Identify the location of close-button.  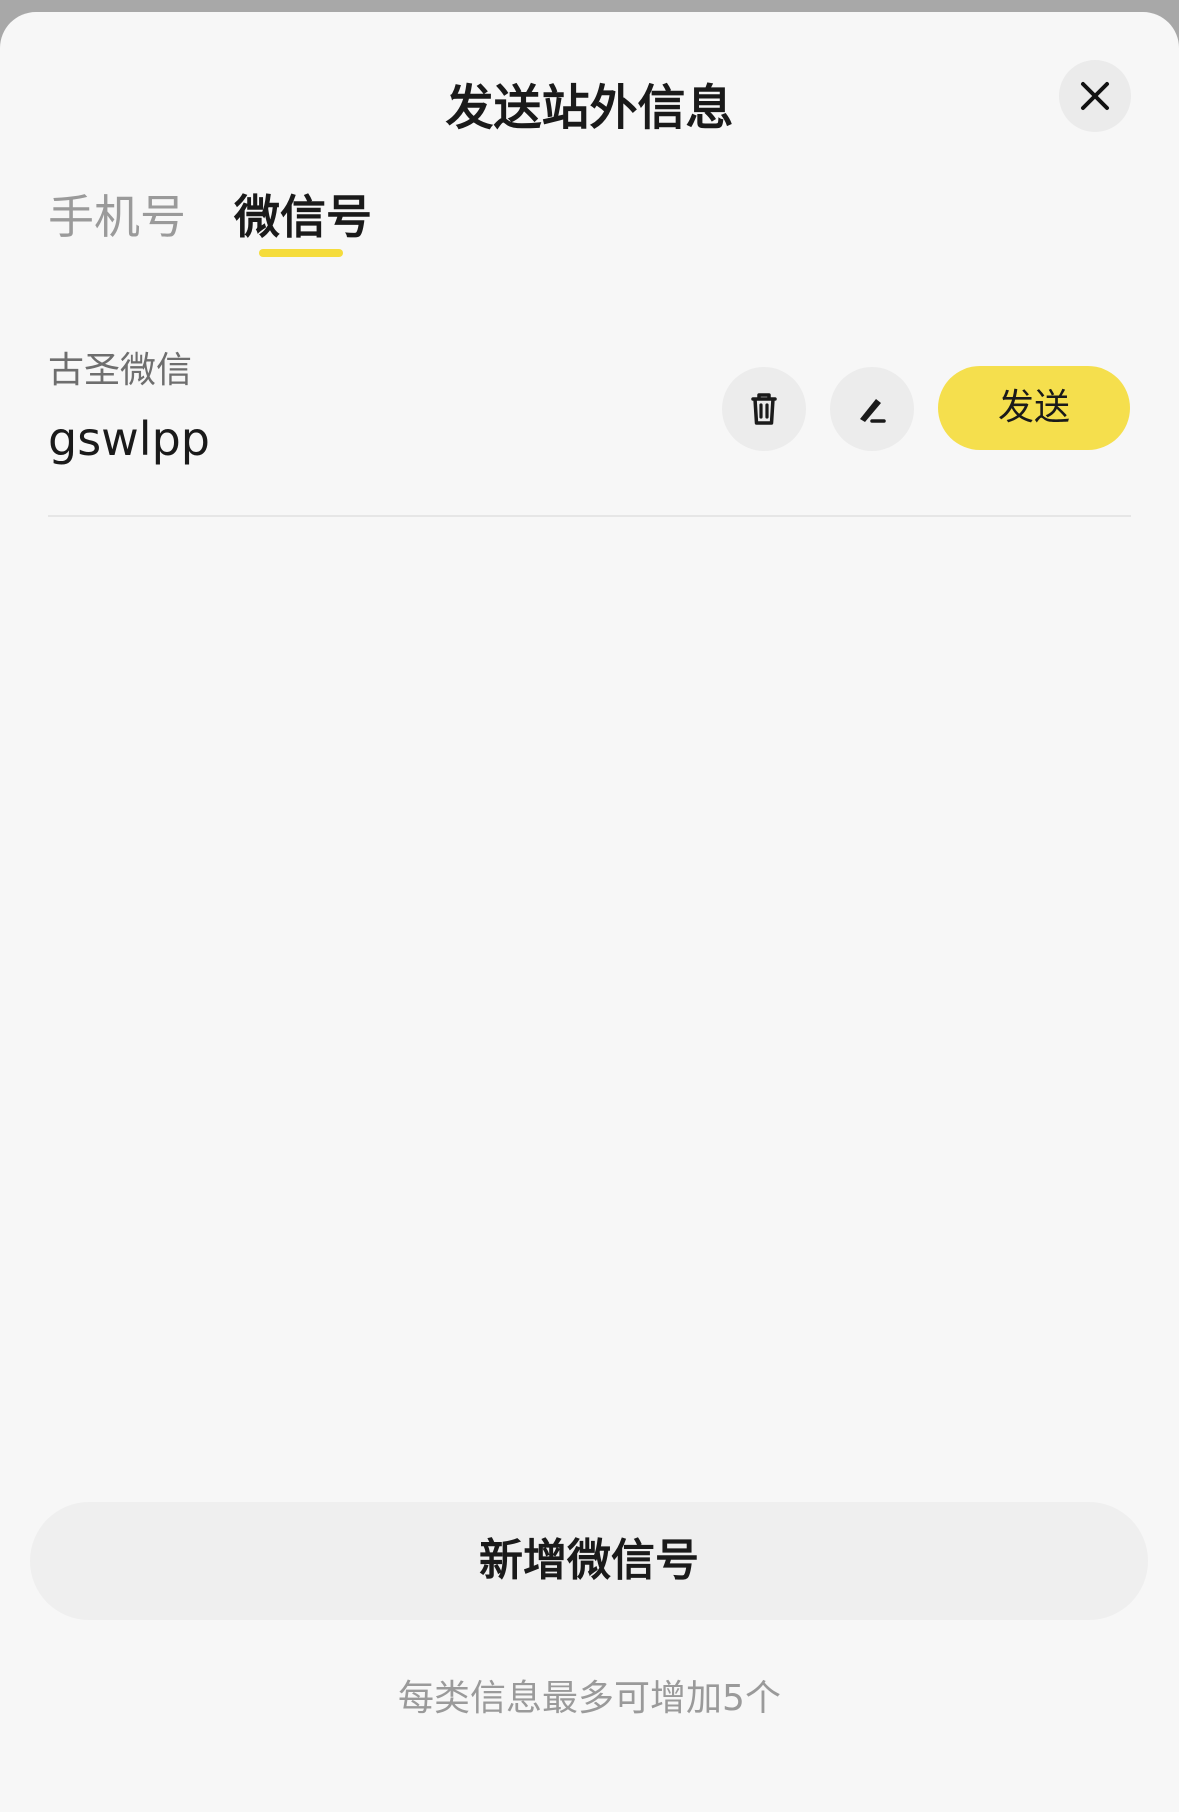
(1095, 96).